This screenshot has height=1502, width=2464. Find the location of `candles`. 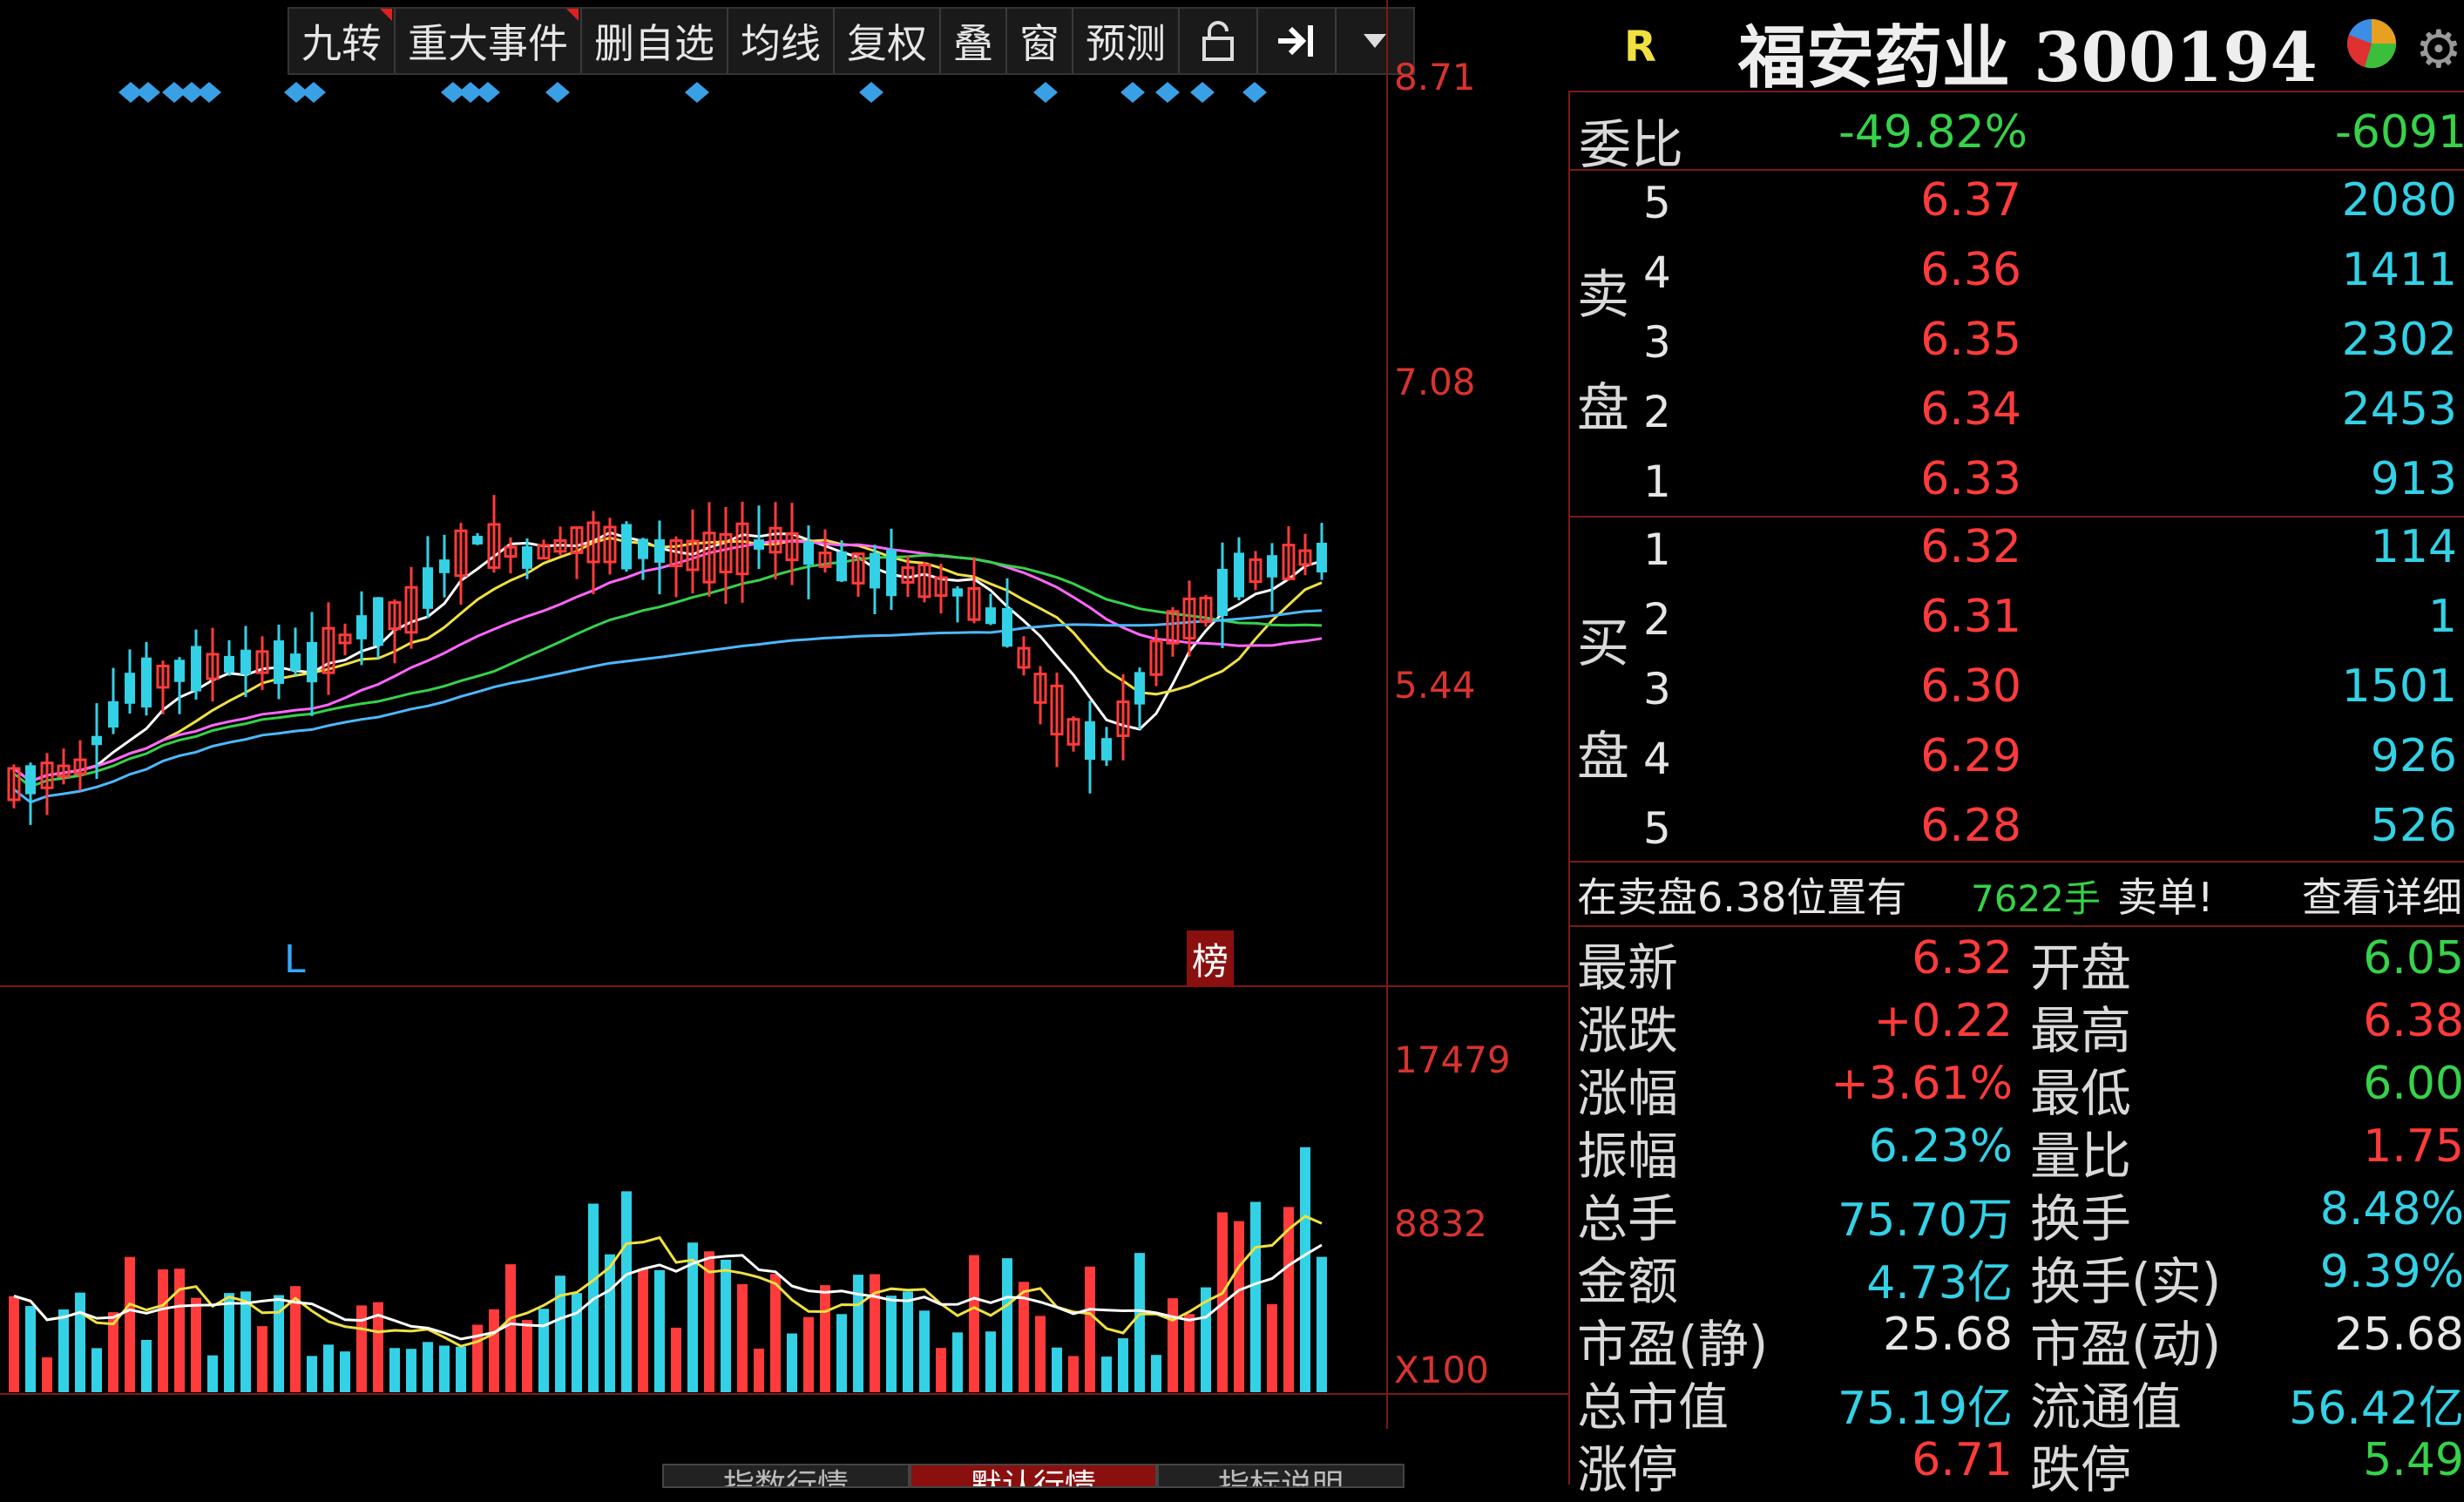

candles is located at coordinates (667, 660).